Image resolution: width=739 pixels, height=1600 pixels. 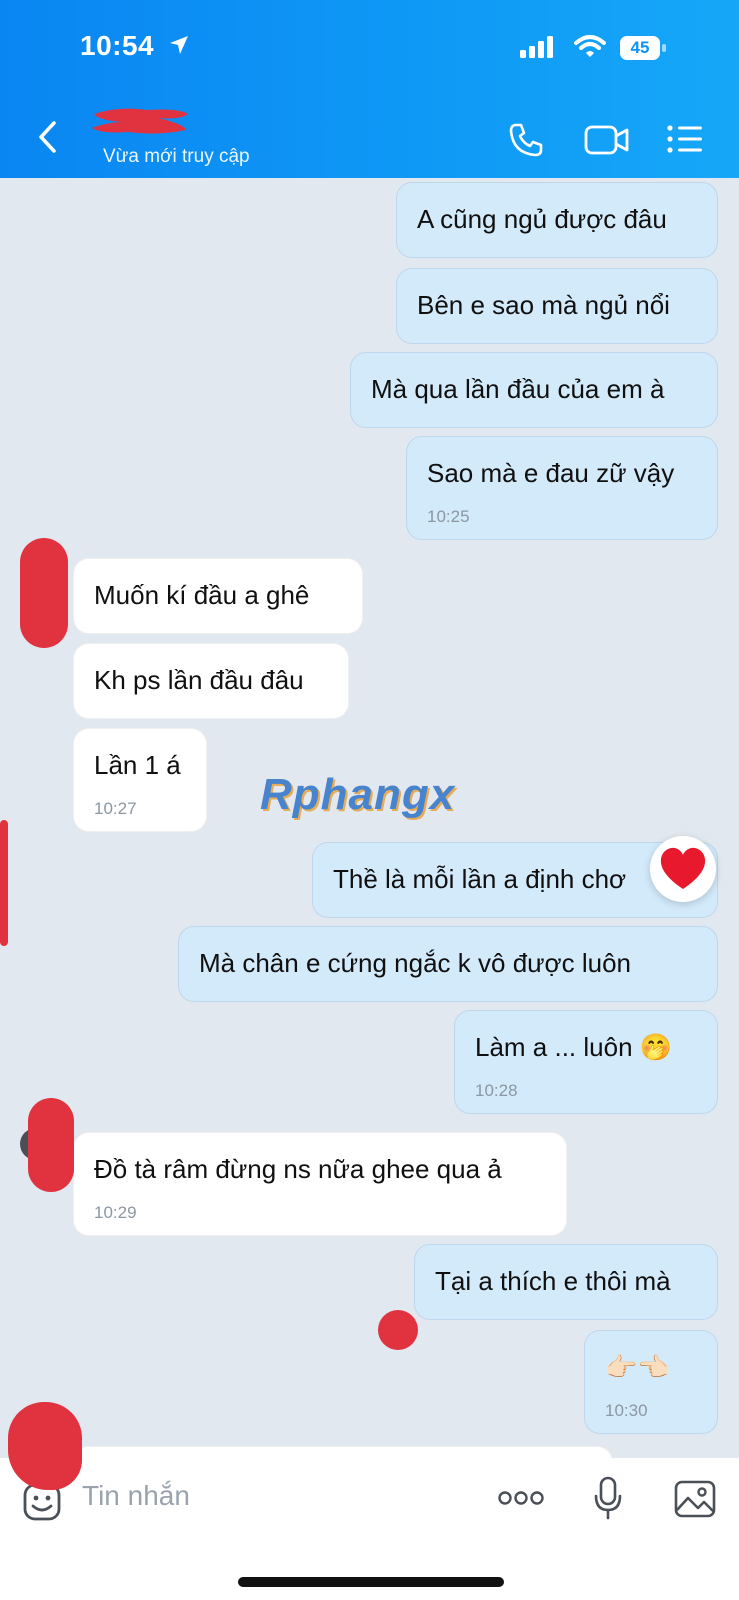 I want to click on contact-status: Vừa mới truy cập, so click(x=176, y=156).